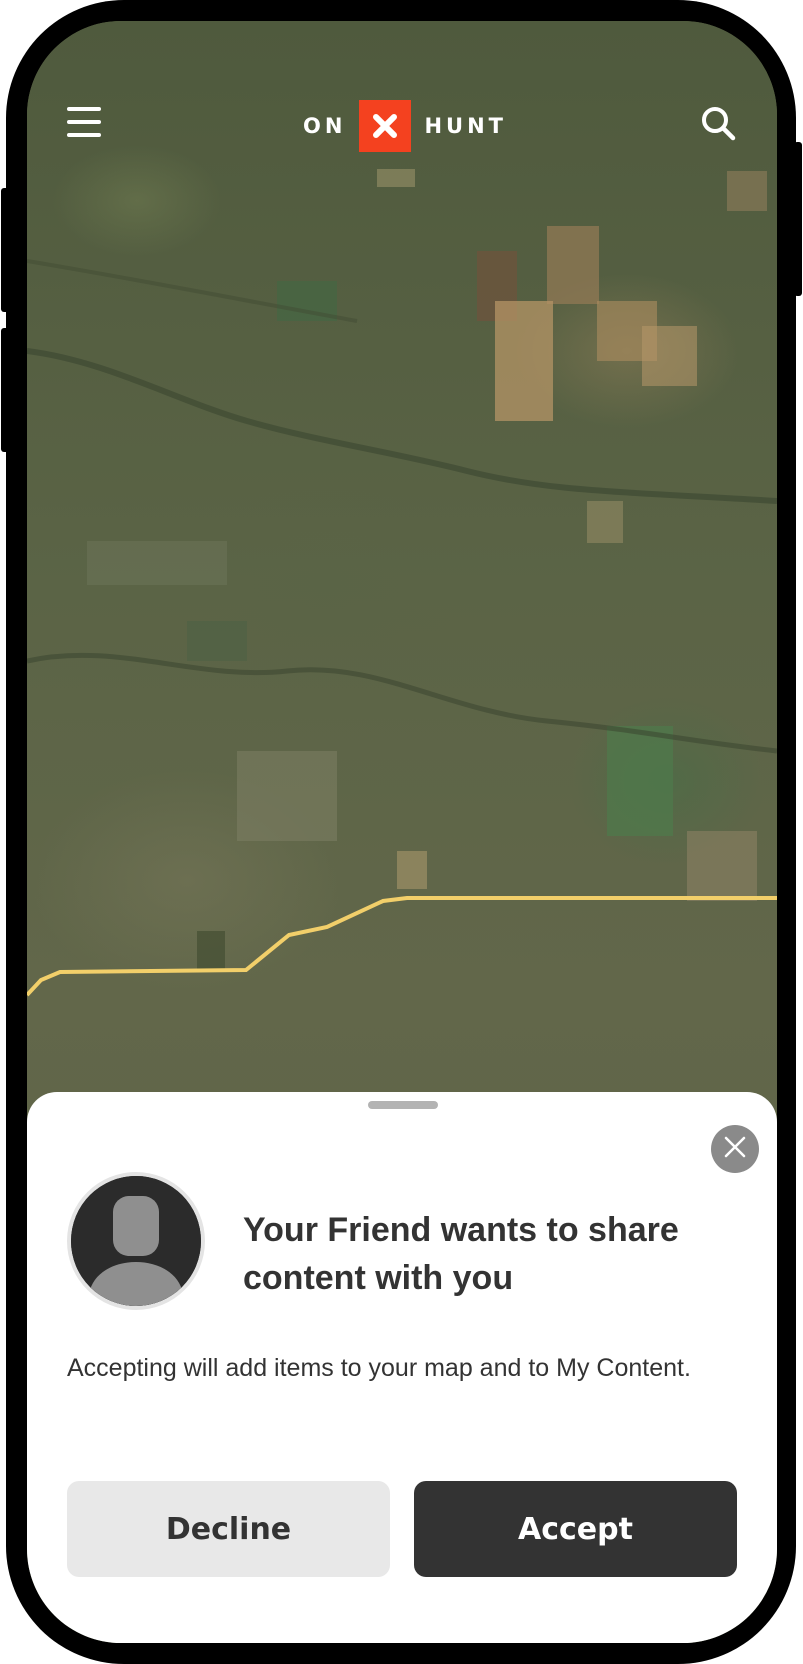 The height and width of the screenshot is (1664, 803). I want to click on onx-hunt-logo: ON HUNT, so click(405, 126).